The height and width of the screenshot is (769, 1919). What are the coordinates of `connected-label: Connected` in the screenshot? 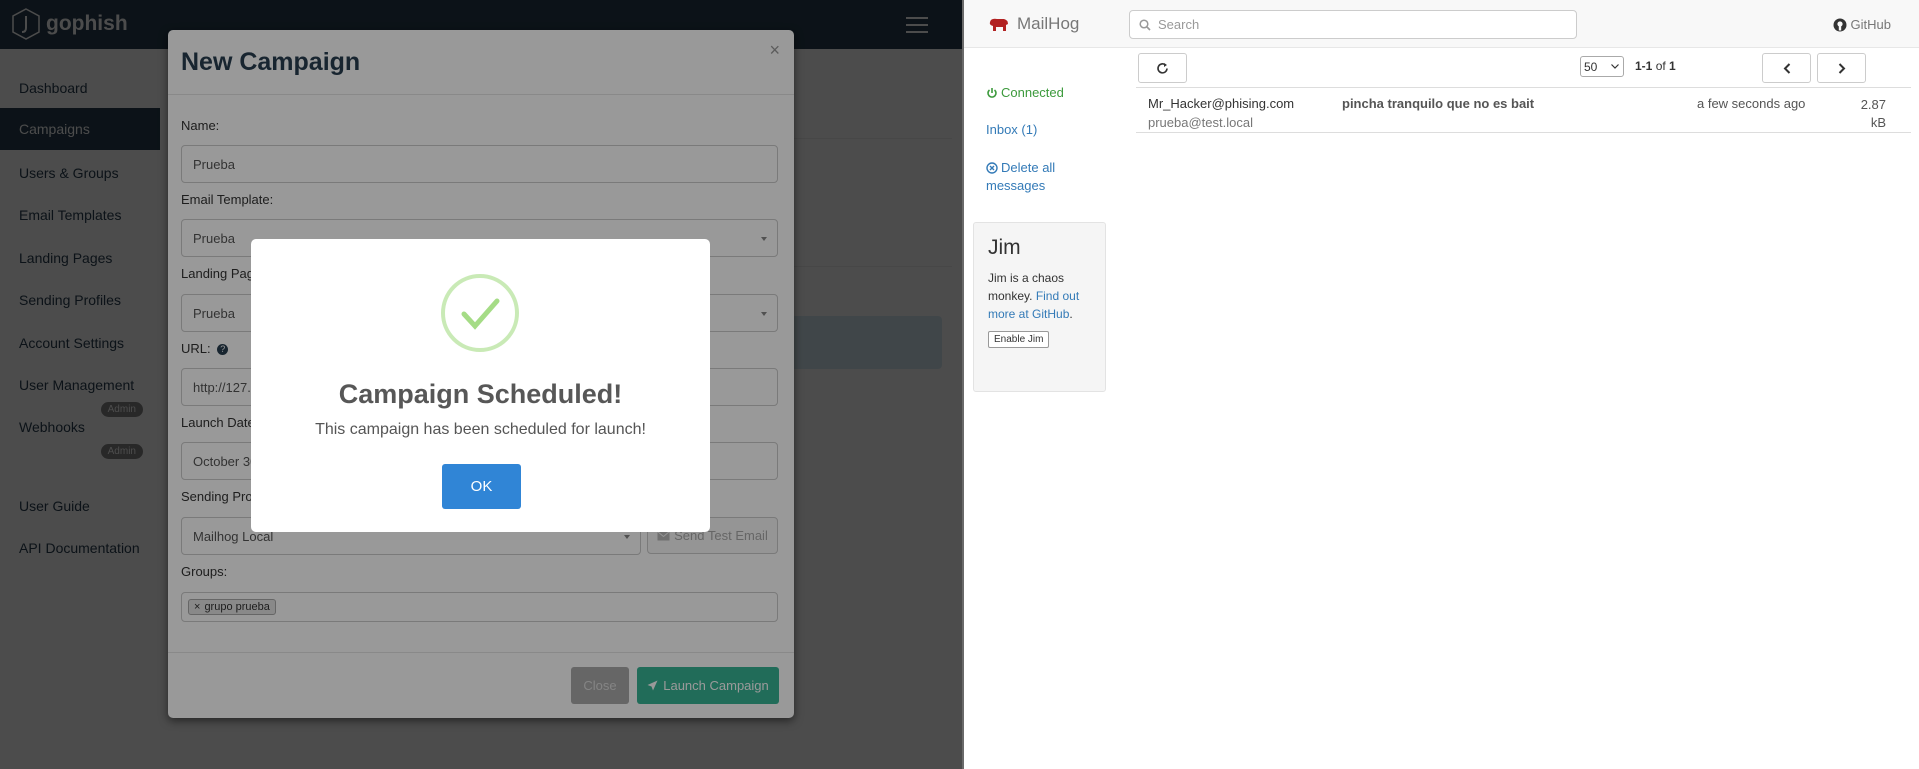 It's located at (1032, 92).